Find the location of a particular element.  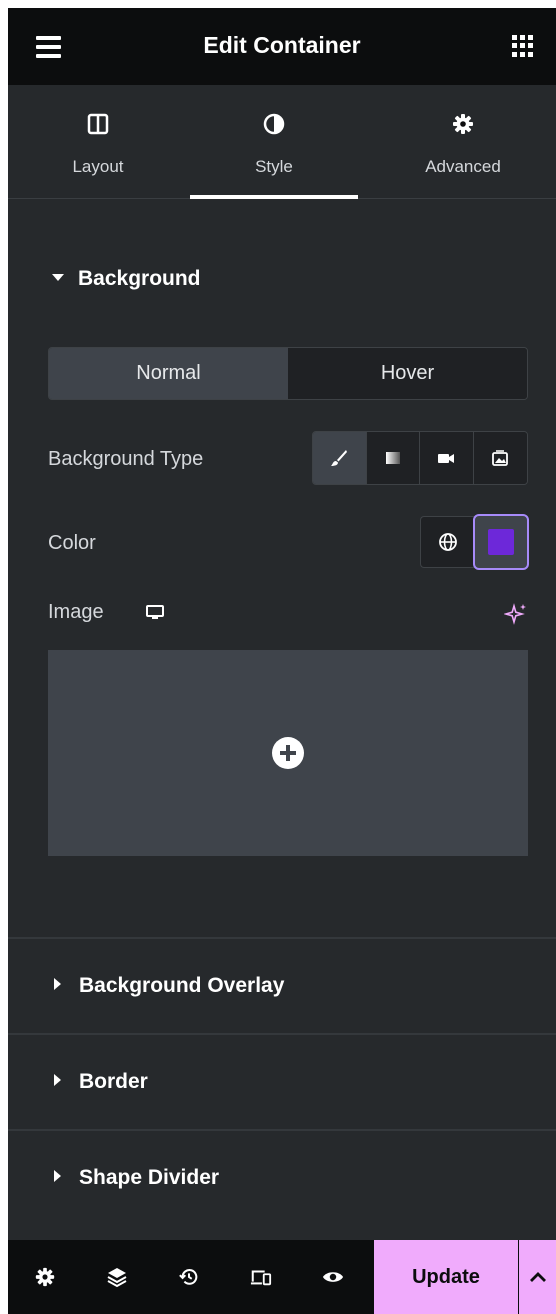

tab-advanced-label: Advanced is located at coordinates (463, 166).